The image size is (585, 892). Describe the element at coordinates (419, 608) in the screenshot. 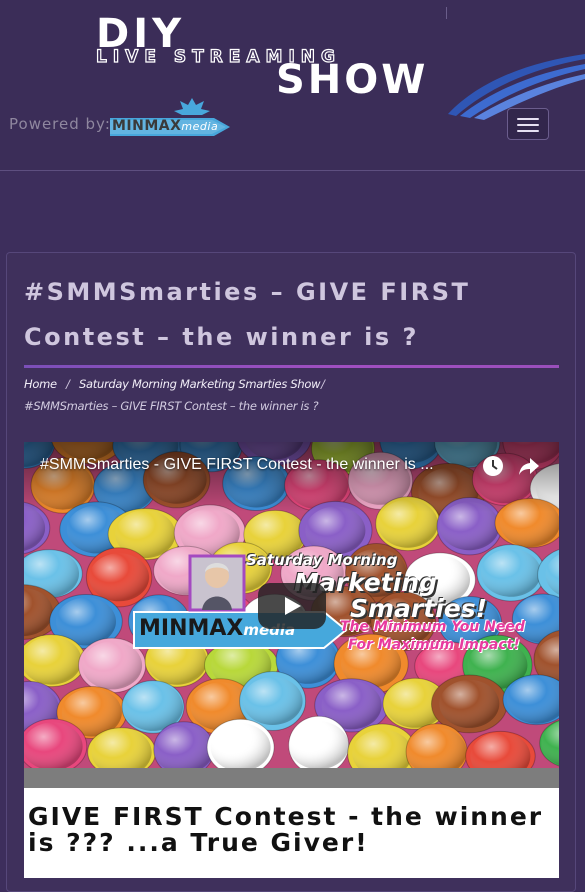

I see `thumbnail-text: Smarties!` at that location.